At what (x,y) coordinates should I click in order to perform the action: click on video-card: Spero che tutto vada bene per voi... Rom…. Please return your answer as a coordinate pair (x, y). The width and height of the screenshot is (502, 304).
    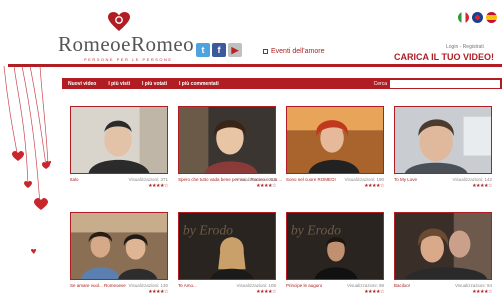
    Looking at the image, I should click on (230, 150).